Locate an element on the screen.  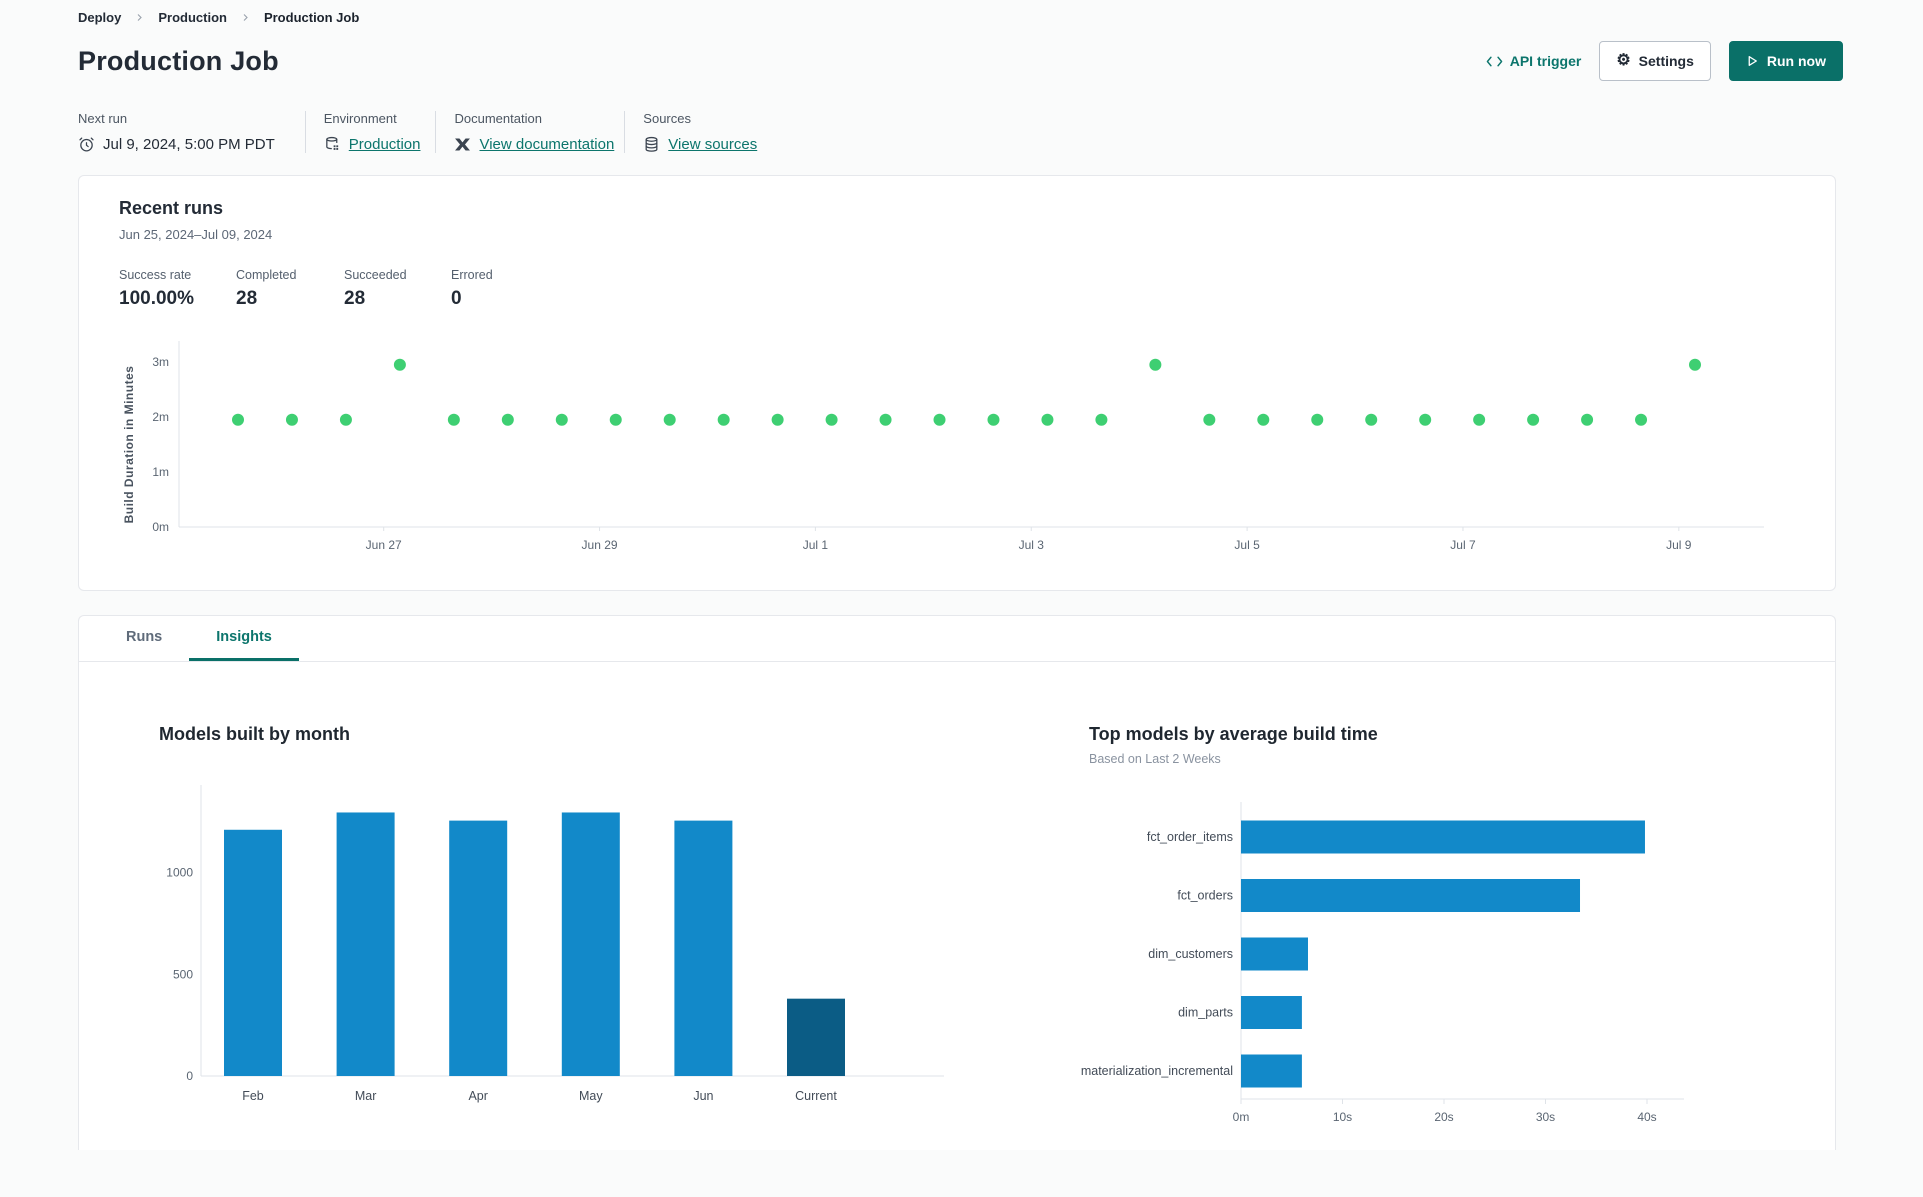
svg-text: 30s is located at coordinates (1545, 1117).